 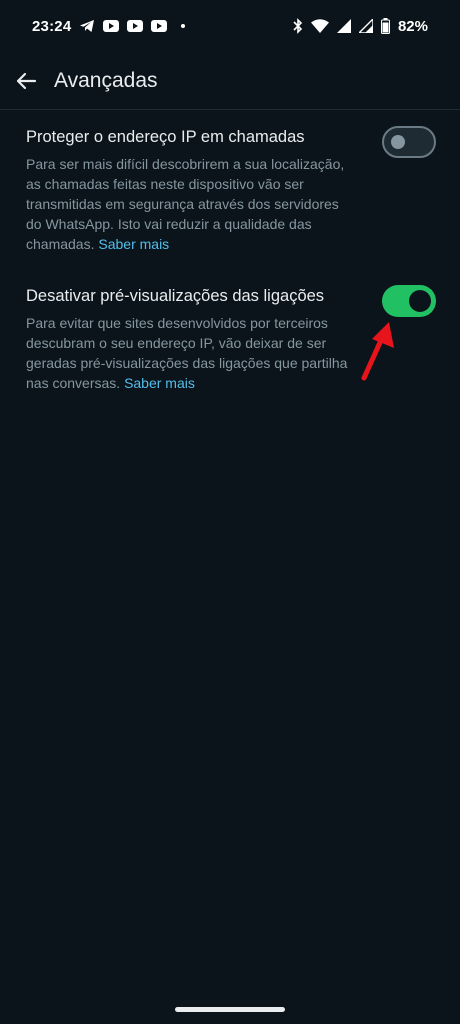 What do you see at coordinates (230, 1009) in the screenshot?
I see `gesture-nav-handle` at bounding box center [230, 1009].